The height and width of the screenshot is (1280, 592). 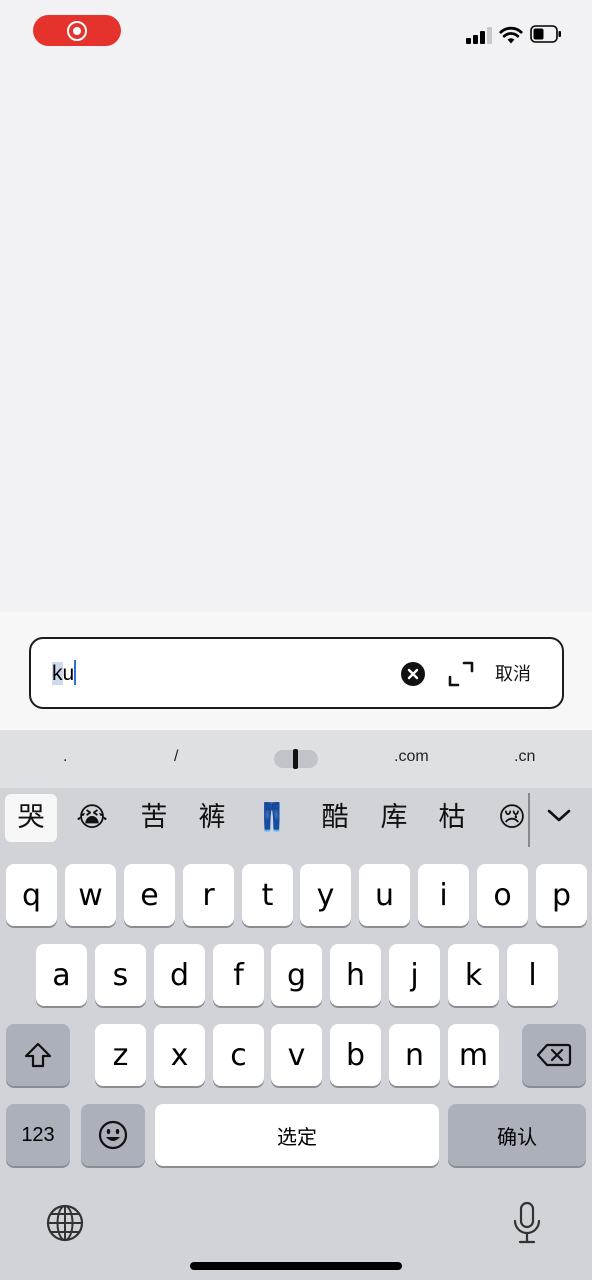 I want to click on space-key: 选定, so click(x=297, y=1135).